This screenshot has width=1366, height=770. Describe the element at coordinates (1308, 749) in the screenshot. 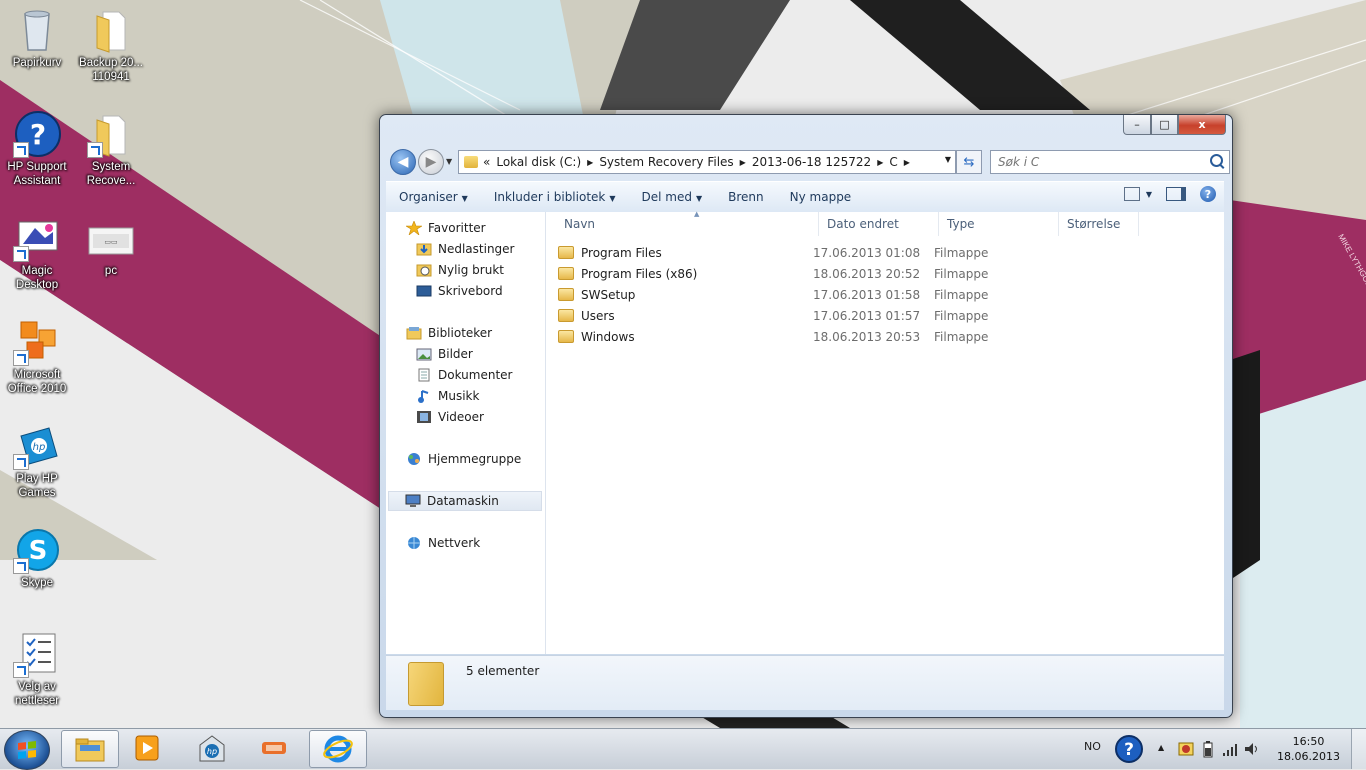

I see `system-clock: 16:50 18.06.2013` at that location.